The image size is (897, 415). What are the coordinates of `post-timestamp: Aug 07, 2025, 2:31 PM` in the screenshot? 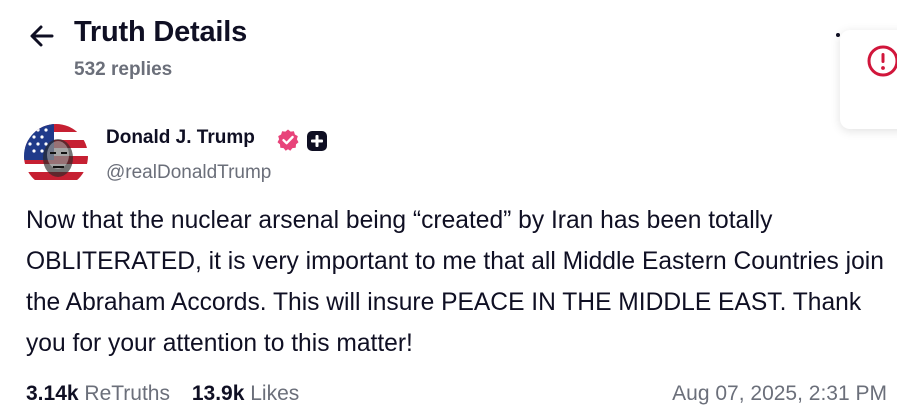 It's located at (779, 393).